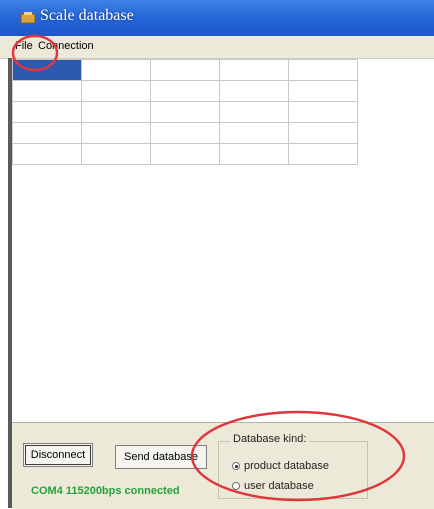 This screenshot has height=509, width=434. I want to click on product-database-label: product database, so click(287, 466).